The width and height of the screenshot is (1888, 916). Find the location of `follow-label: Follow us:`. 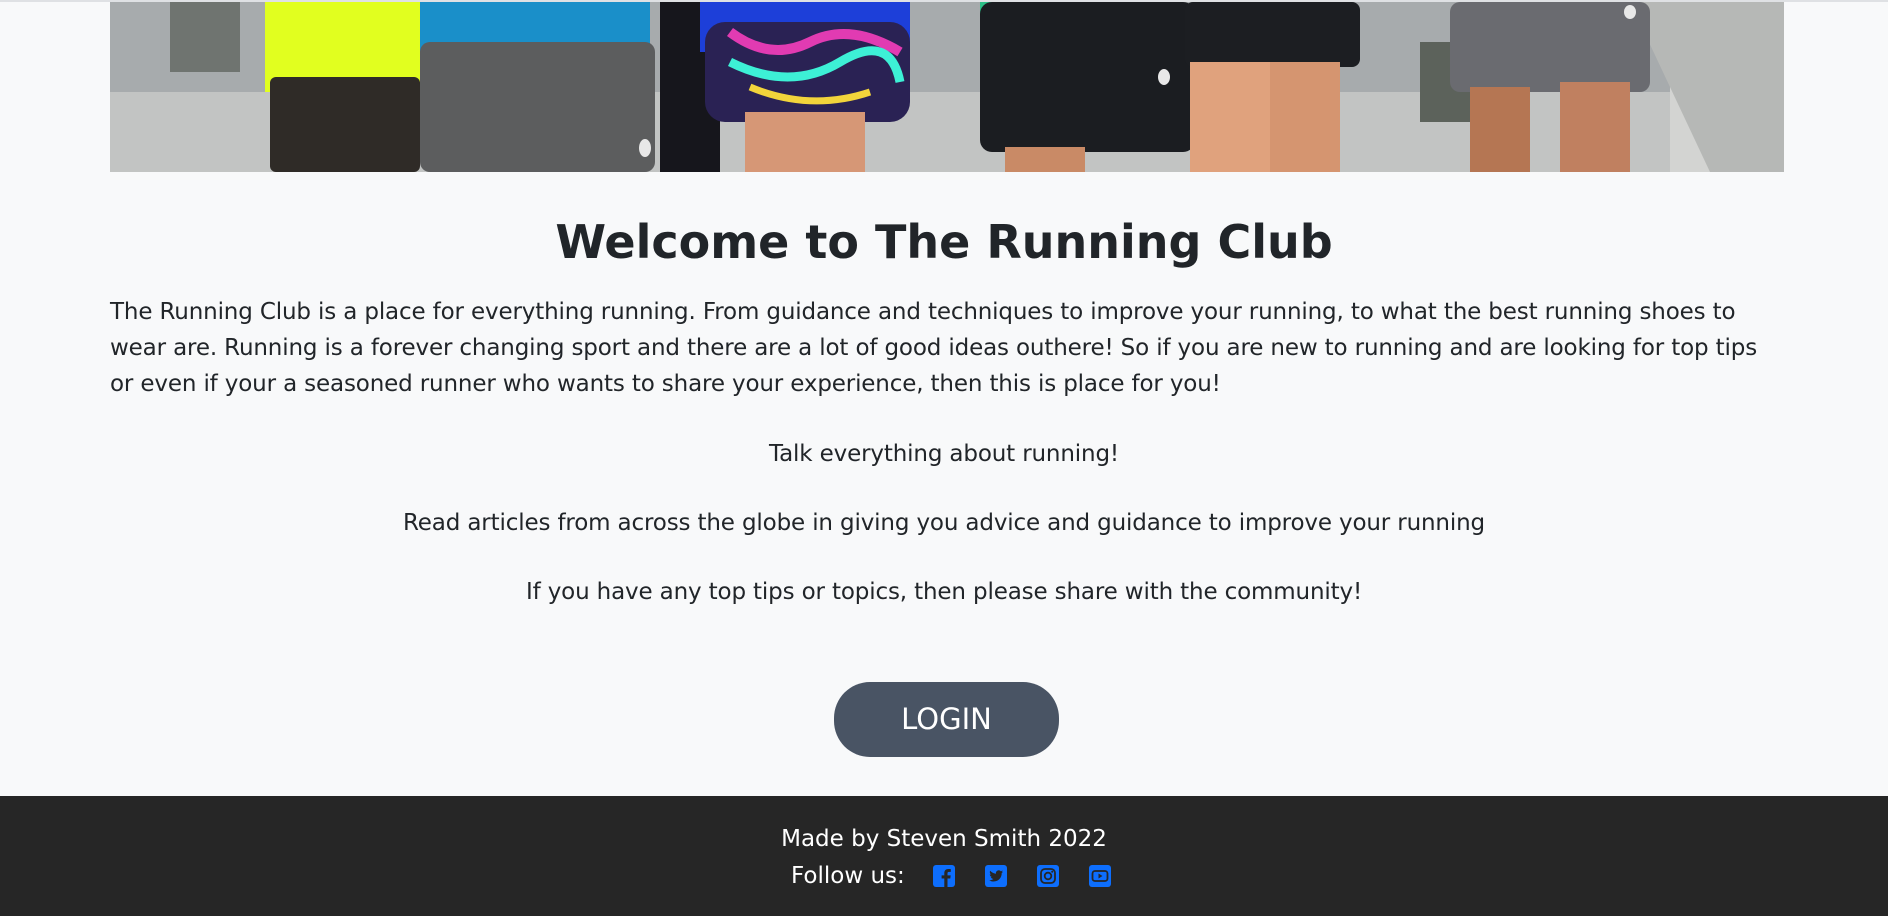

follow-label: Follow us: is located at coordinates (848, 876).